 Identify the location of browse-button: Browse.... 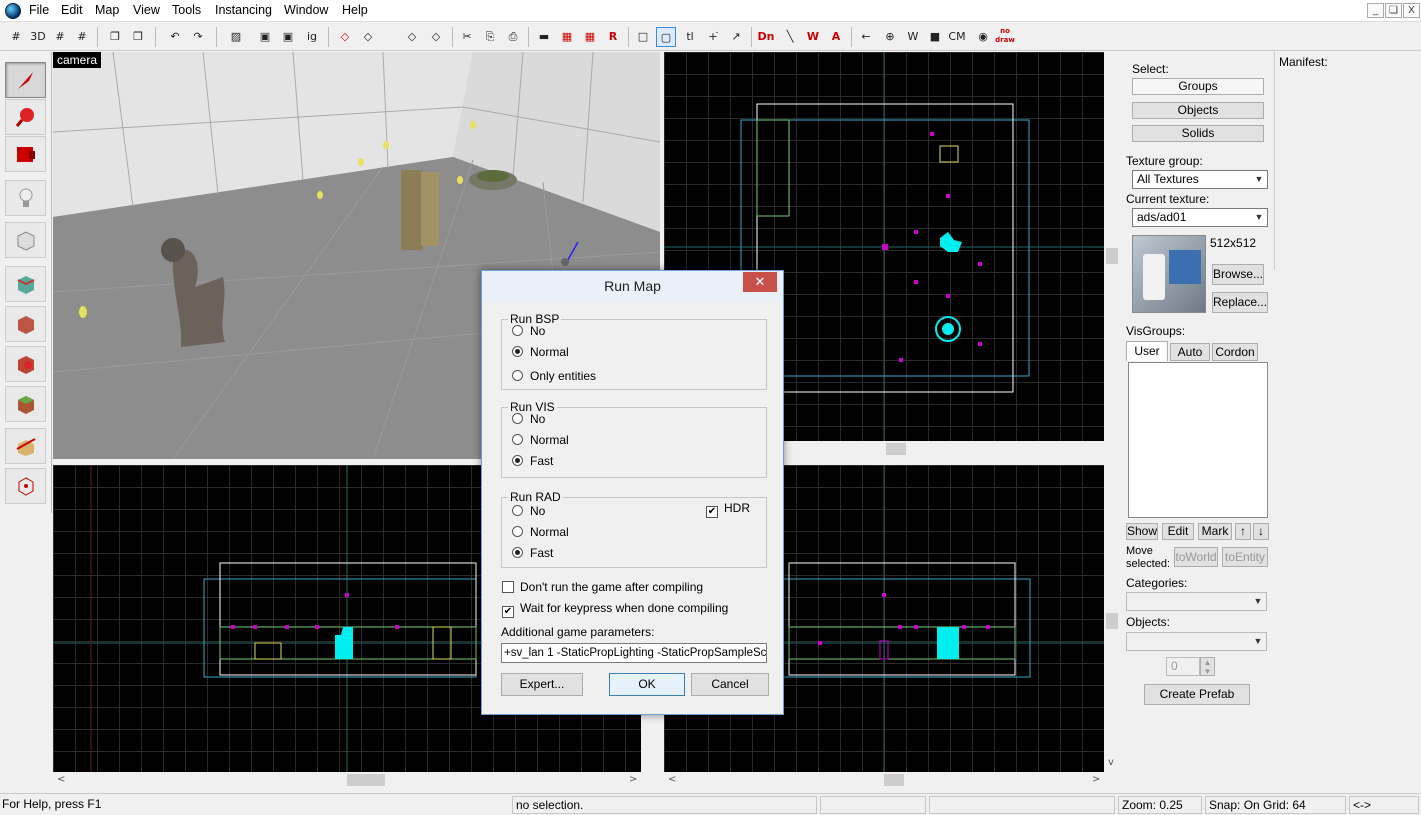
(1238, 274).